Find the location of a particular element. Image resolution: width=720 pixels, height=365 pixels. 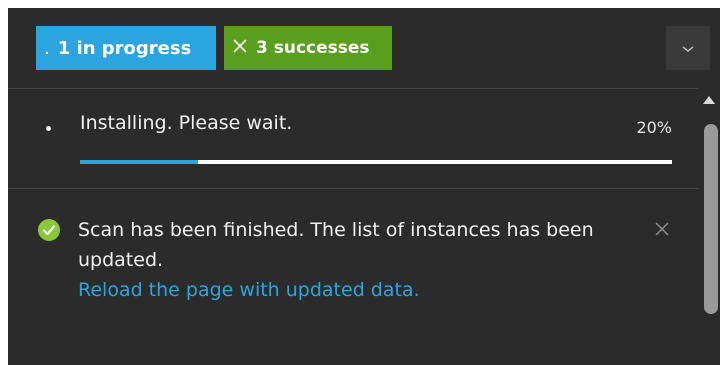

collapse-button is located at coordinates (688, 48).